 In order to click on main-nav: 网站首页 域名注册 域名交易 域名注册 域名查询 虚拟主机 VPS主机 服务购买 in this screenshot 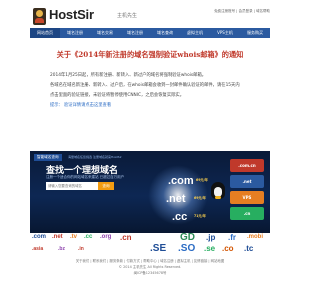, I will do `click(150, 33)`.